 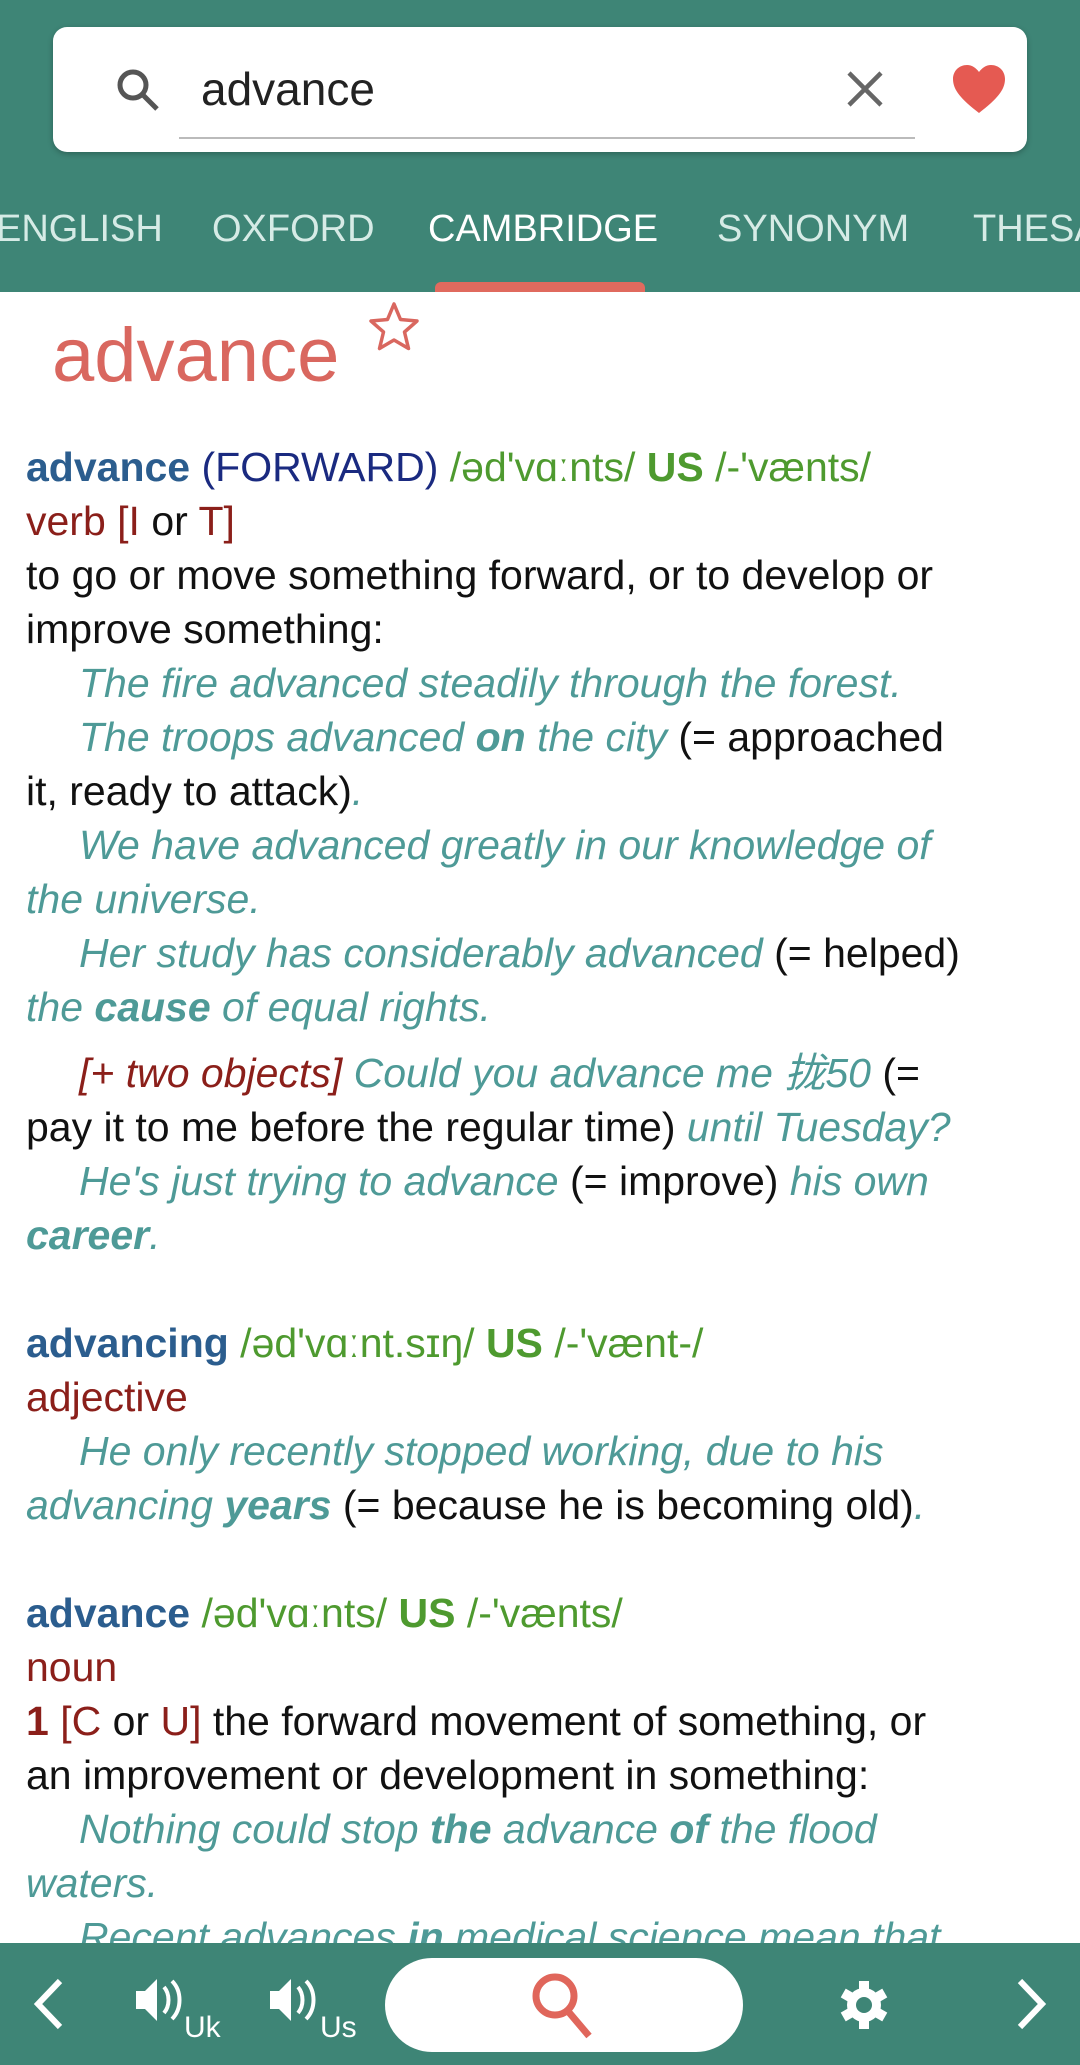 What do you see at coordinates (319, 1181) in the screenshot?
I see `example-text: He's just trying to advance` at bounding box center [319, 1181].